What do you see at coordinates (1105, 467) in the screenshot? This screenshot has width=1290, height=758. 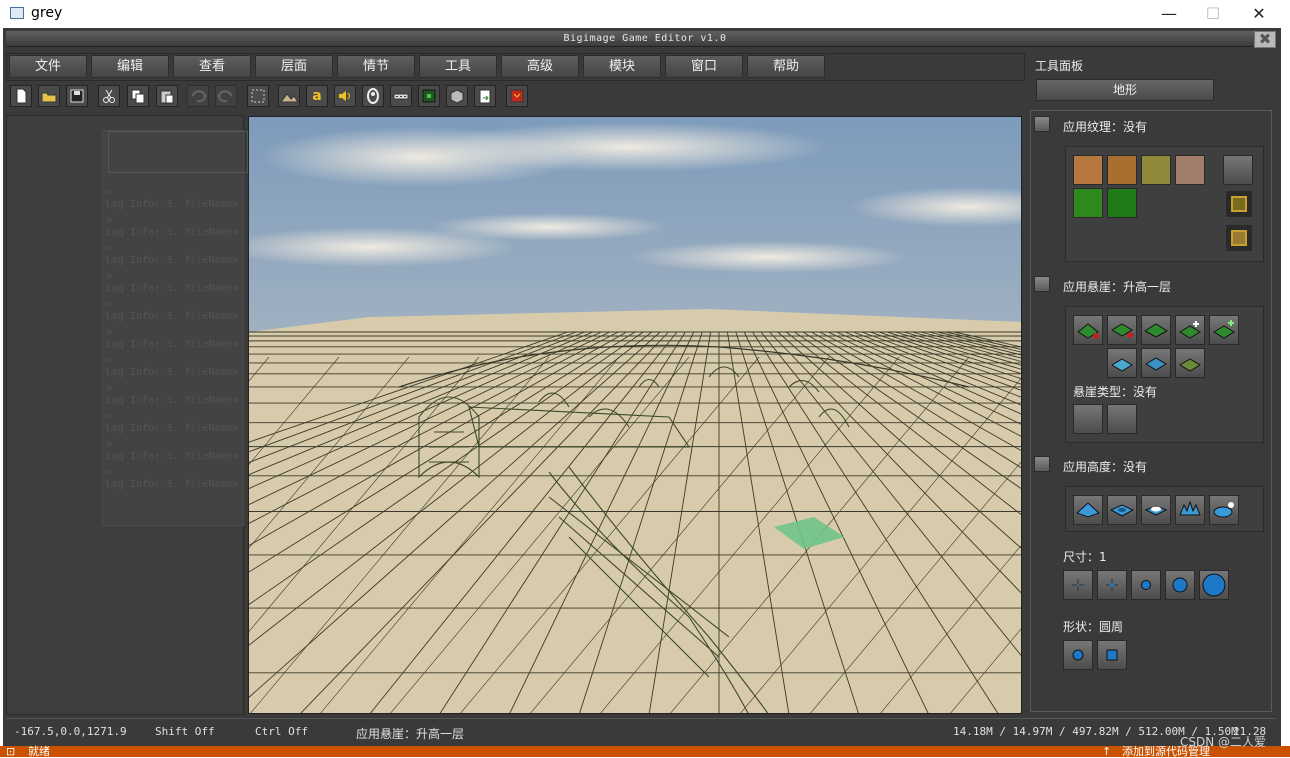 I see `apply-height-label: 应用高度：没有` at bounding box center [1105, 467].